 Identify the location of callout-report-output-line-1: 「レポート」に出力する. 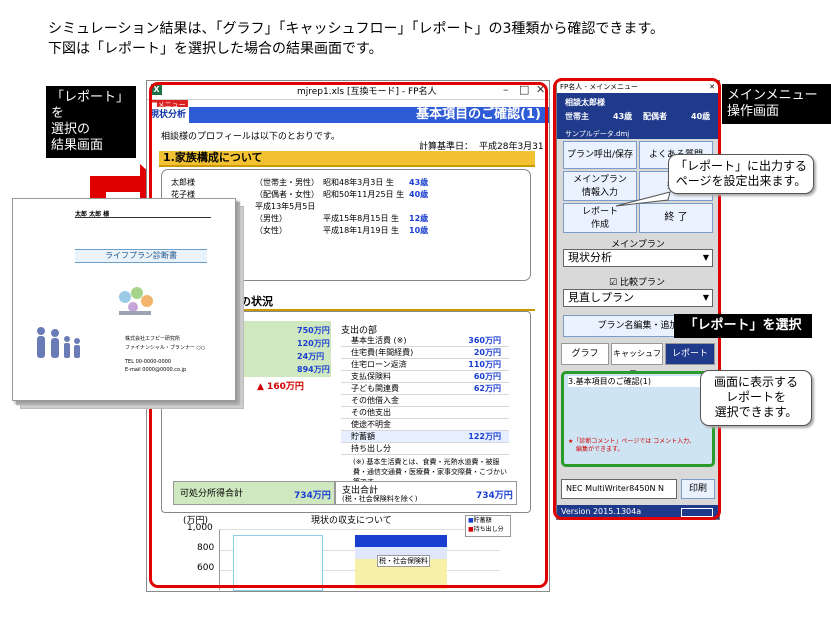
(740, 166).